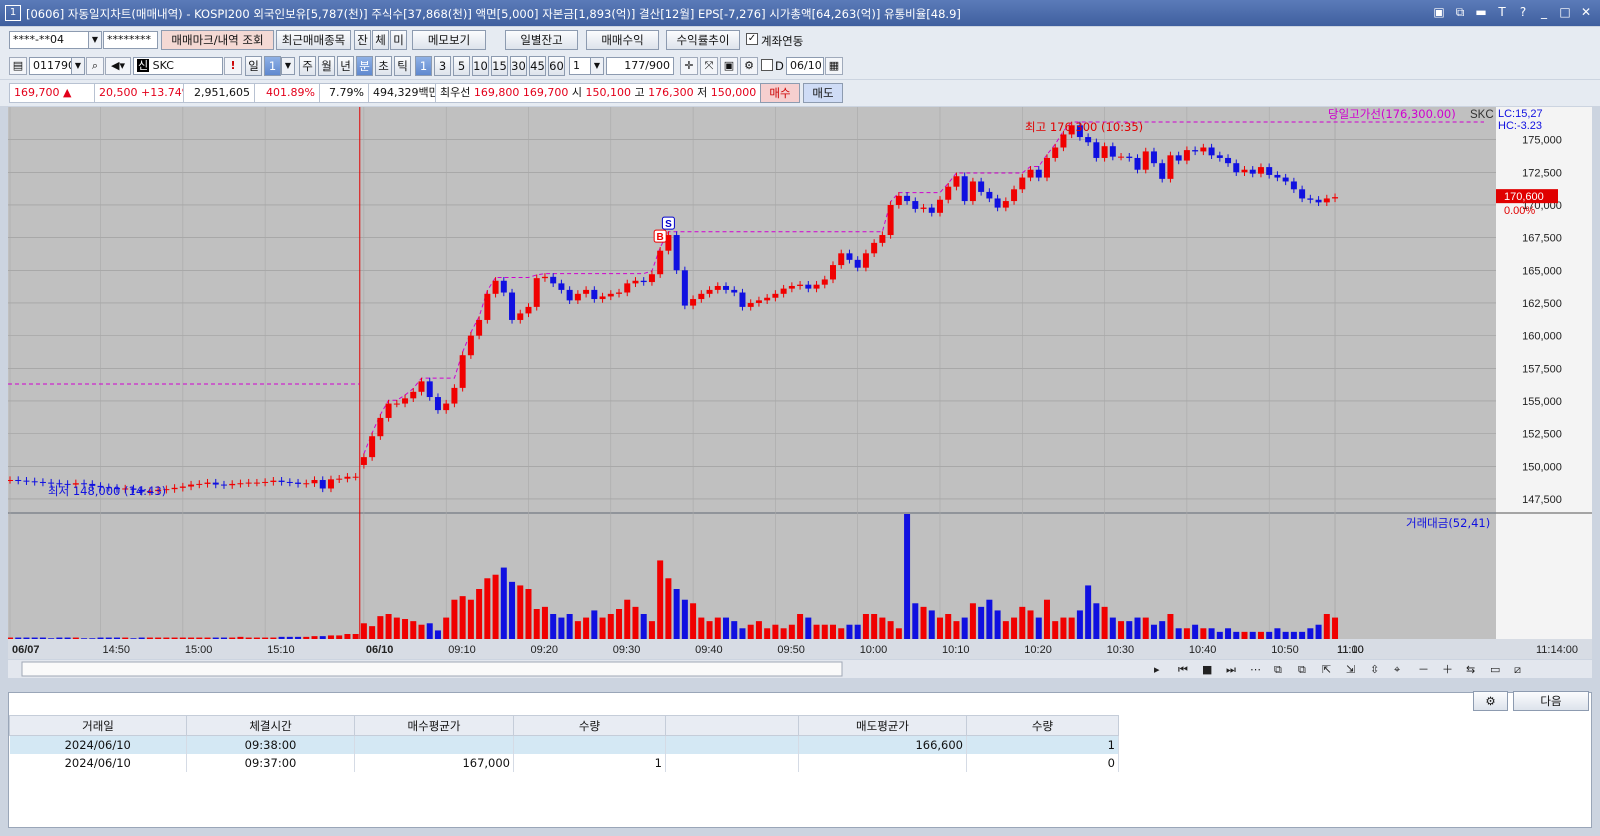 This screenshot has height=836, width=1600. I want to click on calendar-icon: ▦, so click(834, 66).